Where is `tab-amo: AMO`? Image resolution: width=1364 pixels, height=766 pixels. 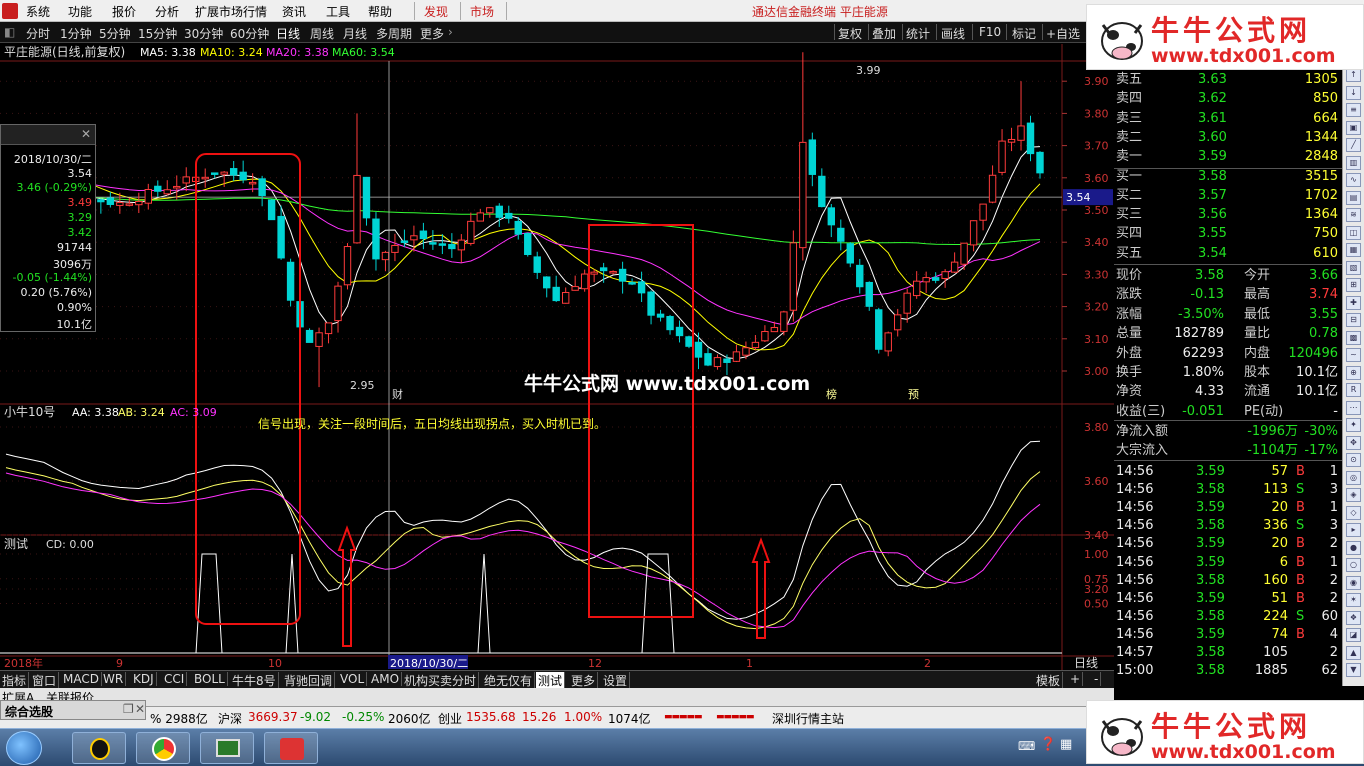 tab-amo: AMO is located at coordinates (386, 679).